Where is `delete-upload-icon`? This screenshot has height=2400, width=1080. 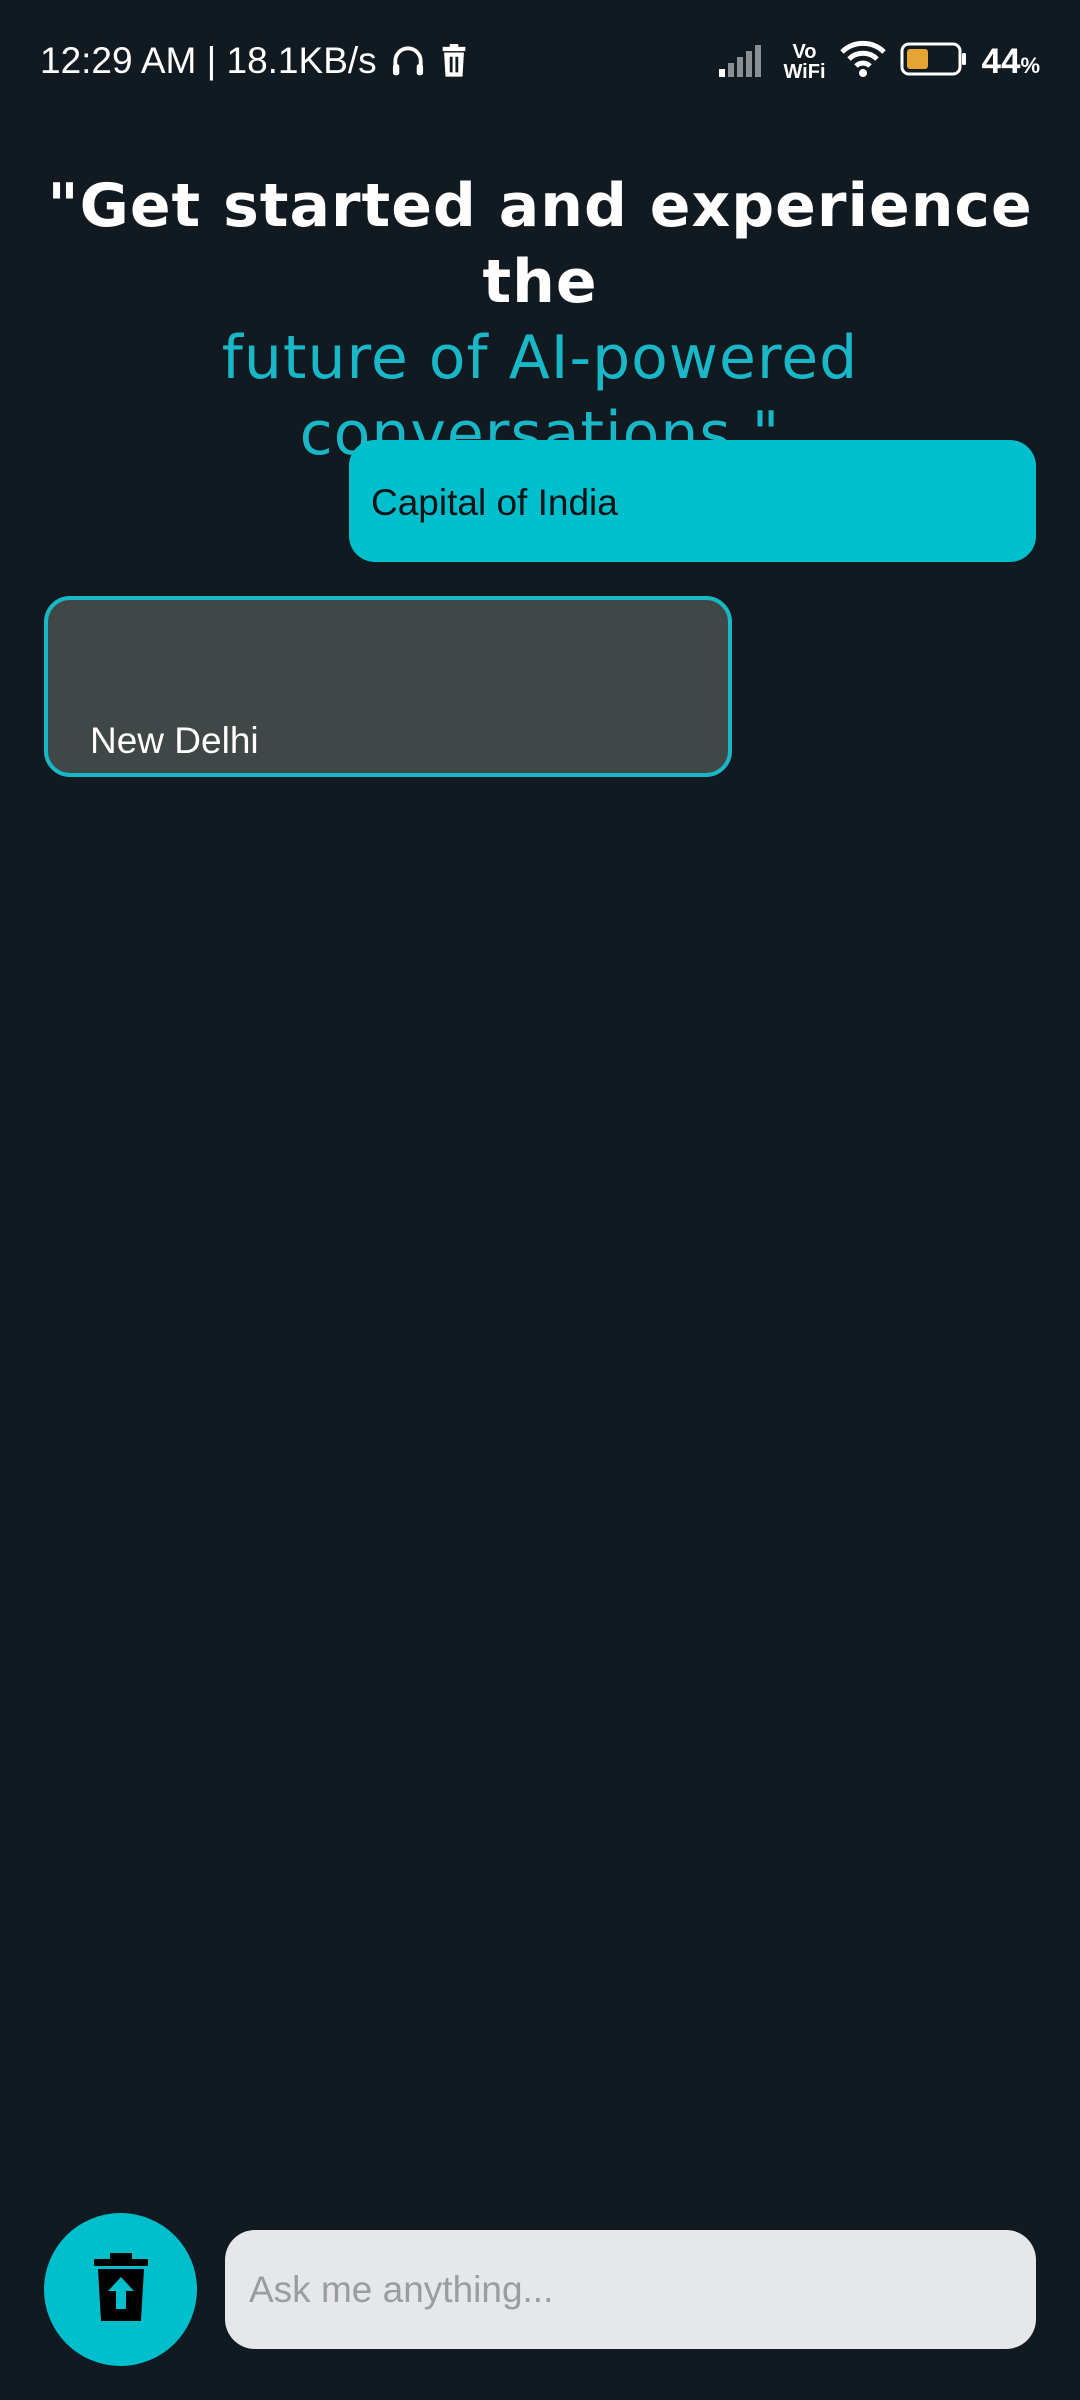 delete-upload-icon is located at coordinates (121, 2289).